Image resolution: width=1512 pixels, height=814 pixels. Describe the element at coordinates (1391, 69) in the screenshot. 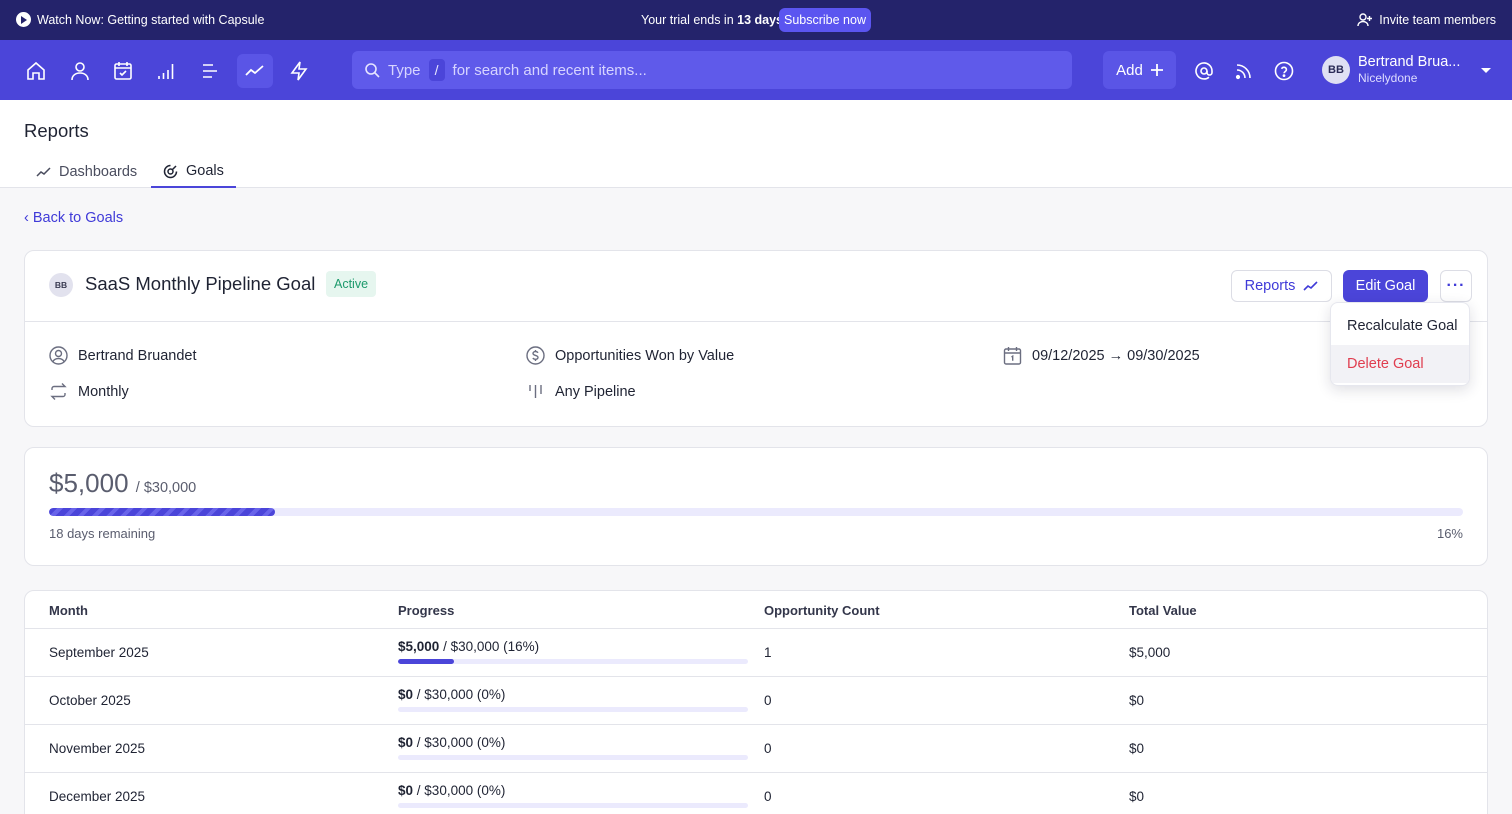

I see `user-menu: BB Bertrand Brua... Nicelydone` at that location.